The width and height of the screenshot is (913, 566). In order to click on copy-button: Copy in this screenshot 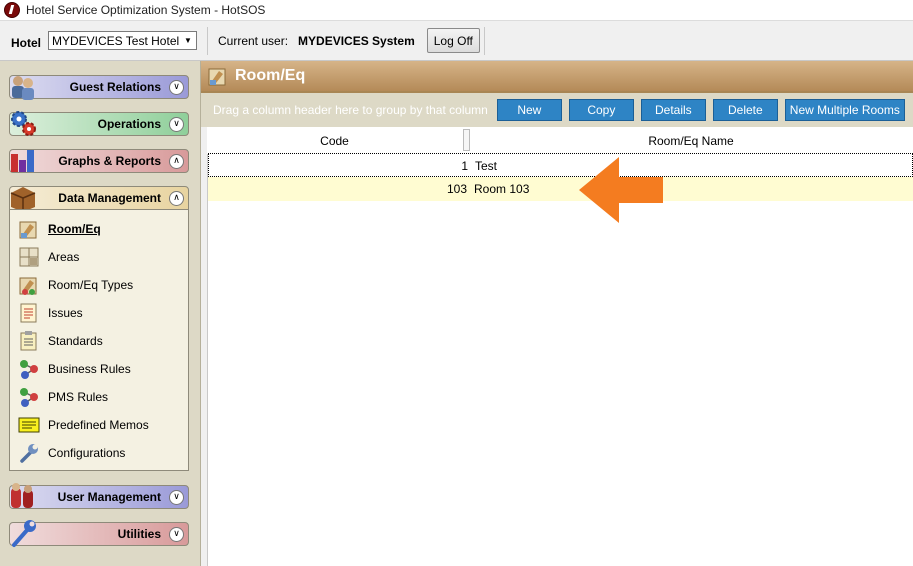, I will do `click(601, 110)`.